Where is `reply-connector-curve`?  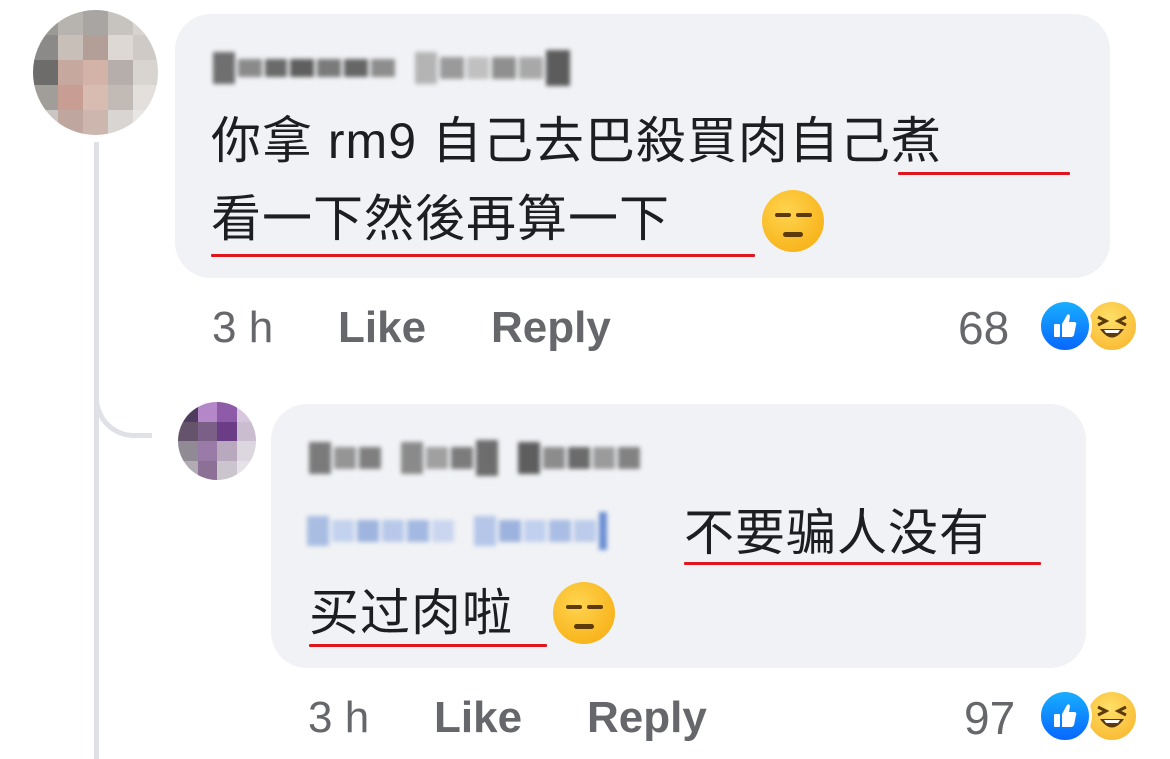 reply-connector-curve is located at coordinates (123, 409).